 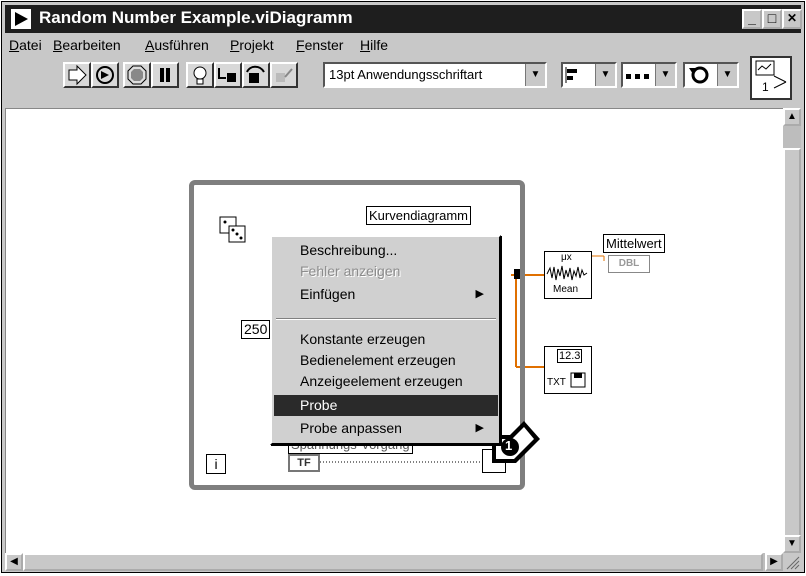 I want to click on connector-pane-label: 1, so click(x=765, y=87).